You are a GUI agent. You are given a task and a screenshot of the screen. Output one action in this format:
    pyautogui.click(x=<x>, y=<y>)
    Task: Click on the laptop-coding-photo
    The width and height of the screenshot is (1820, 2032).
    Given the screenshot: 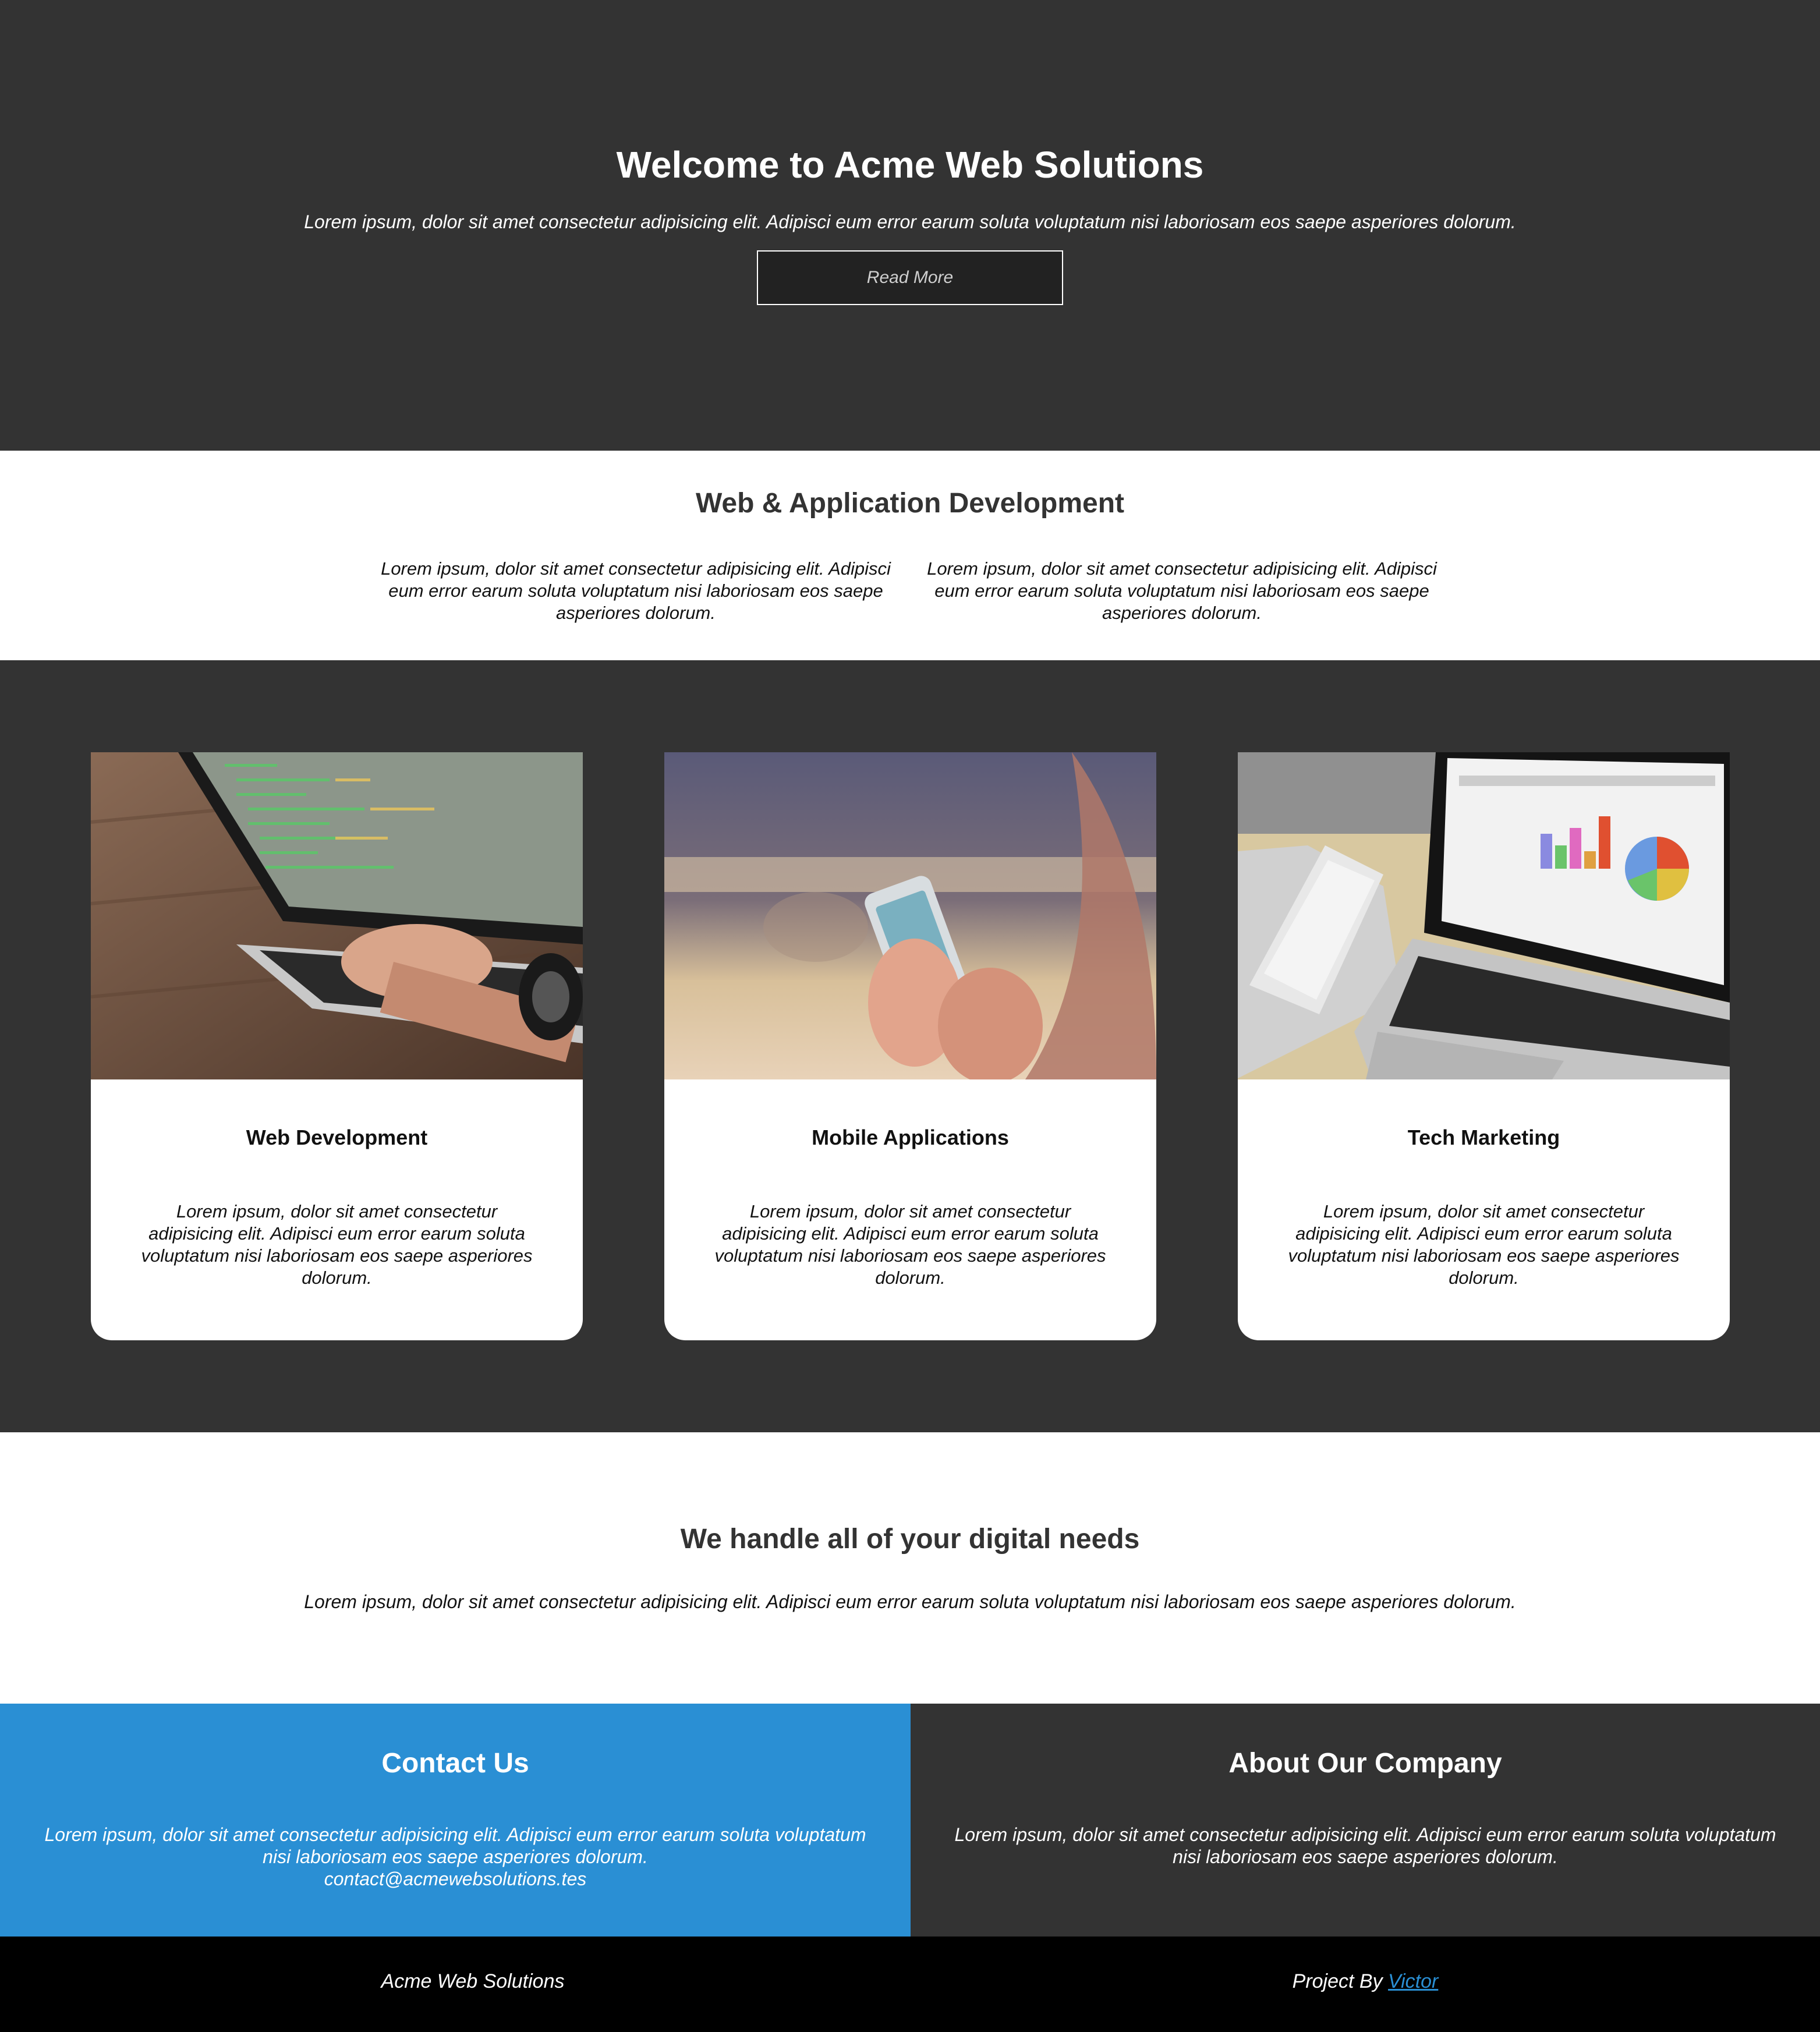 What is the action you would take?
    pyautogui.click(x=337, y=916)
    